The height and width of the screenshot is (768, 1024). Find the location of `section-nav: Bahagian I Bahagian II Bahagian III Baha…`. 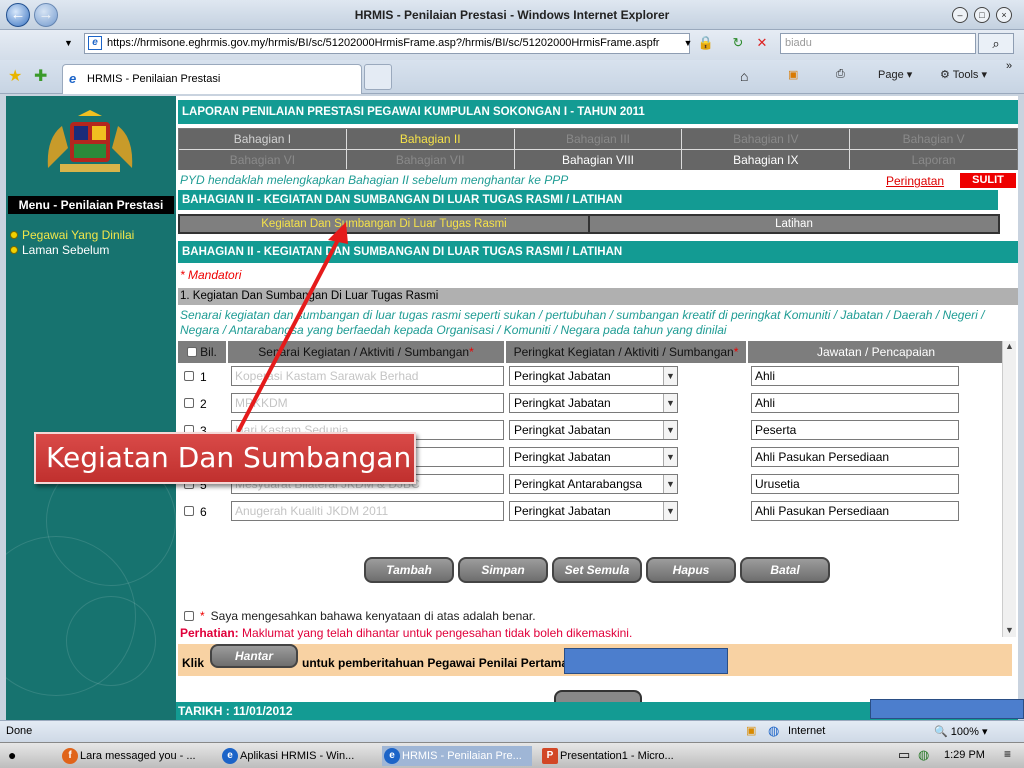

section-nav: Bahagian I Bahagian II Bahagian III Baha… is located at coordinates (598, 149).